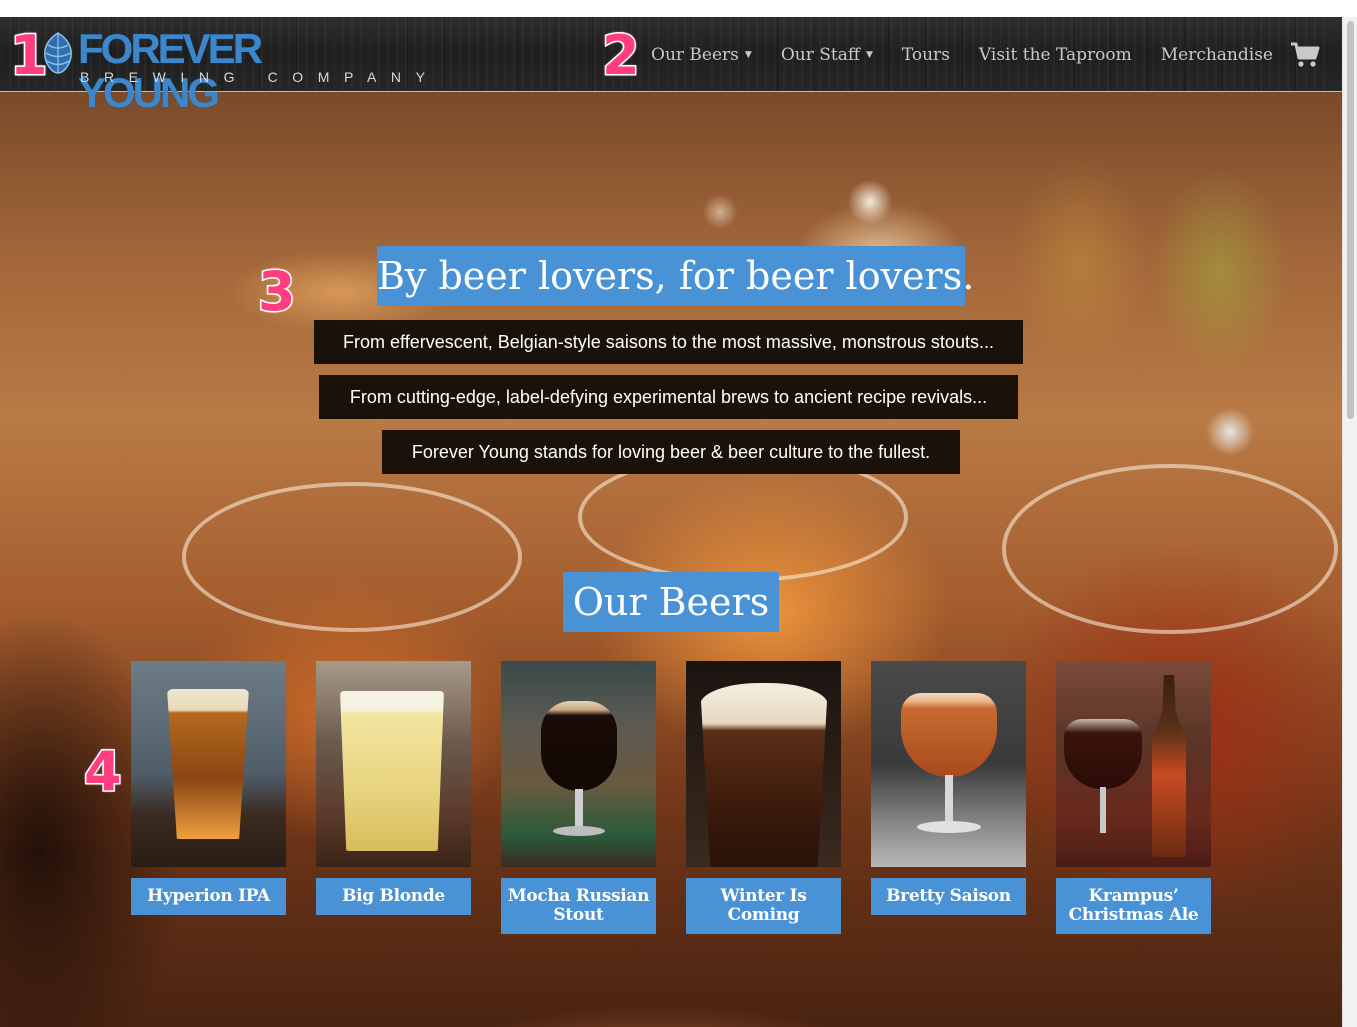  I want to click on nav-label: Merchandise, so click(1216, 54).